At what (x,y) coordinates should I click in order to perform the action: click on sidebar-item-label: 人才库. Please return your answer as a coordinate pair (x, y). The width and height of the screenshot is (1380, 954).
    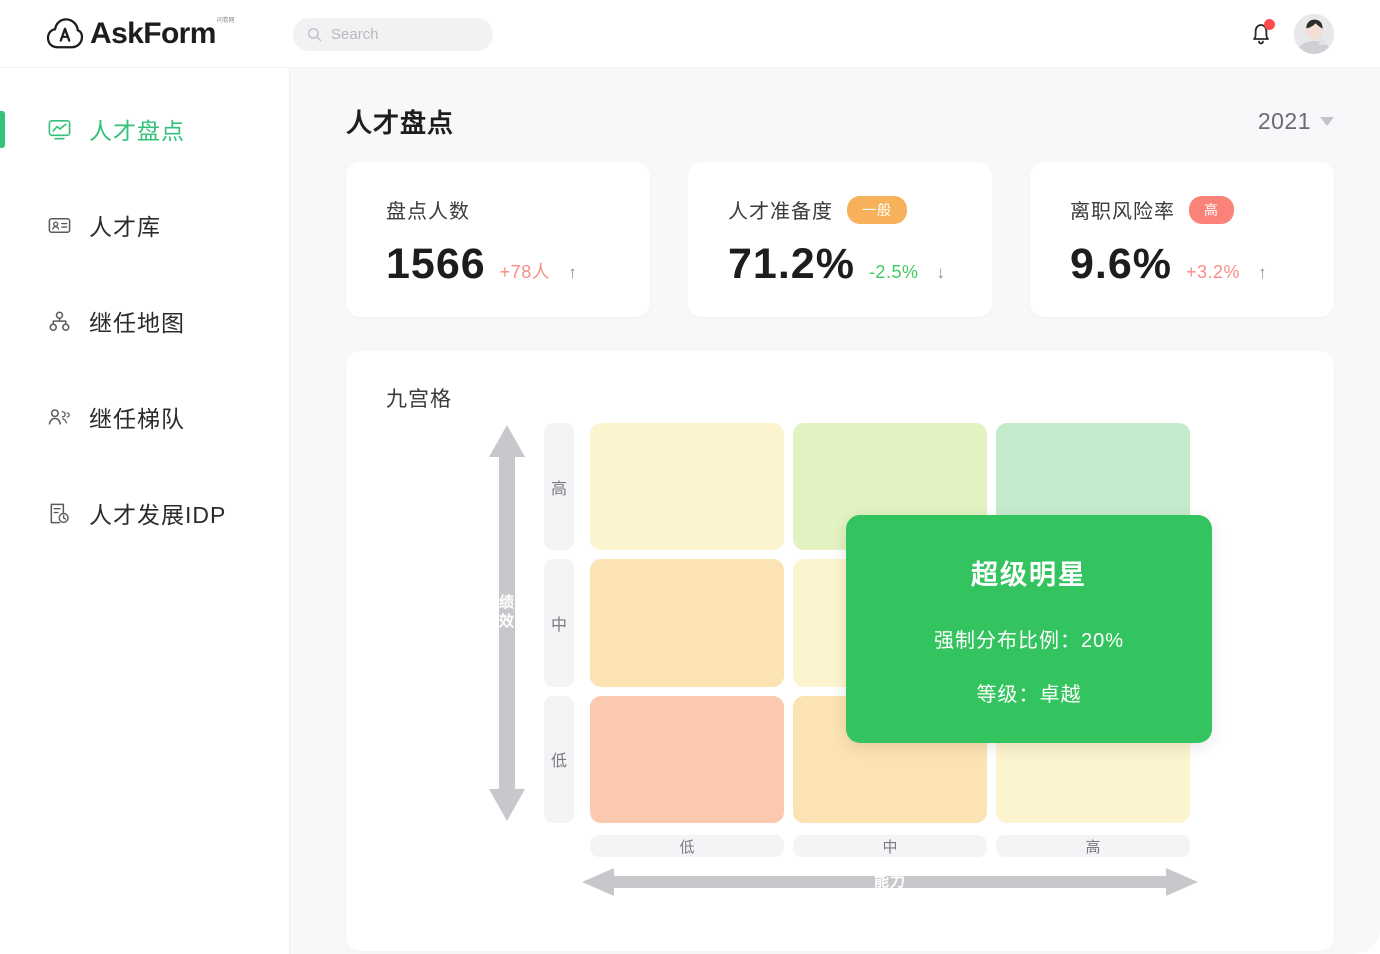
    Looking at the image, I should click on (125, 227).